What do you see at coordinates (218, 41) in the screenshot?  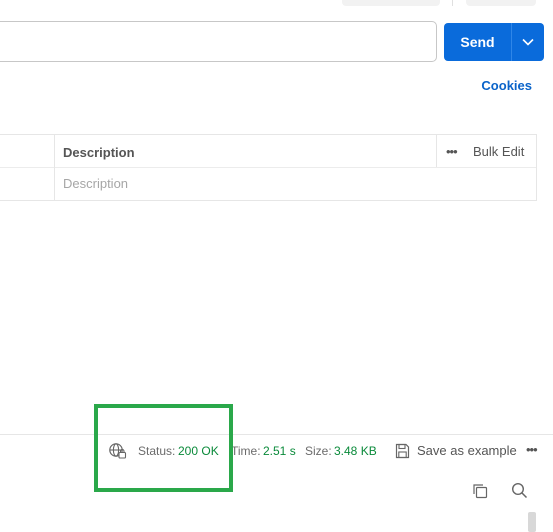 I see `url-input` at bounding box center [218, 41].